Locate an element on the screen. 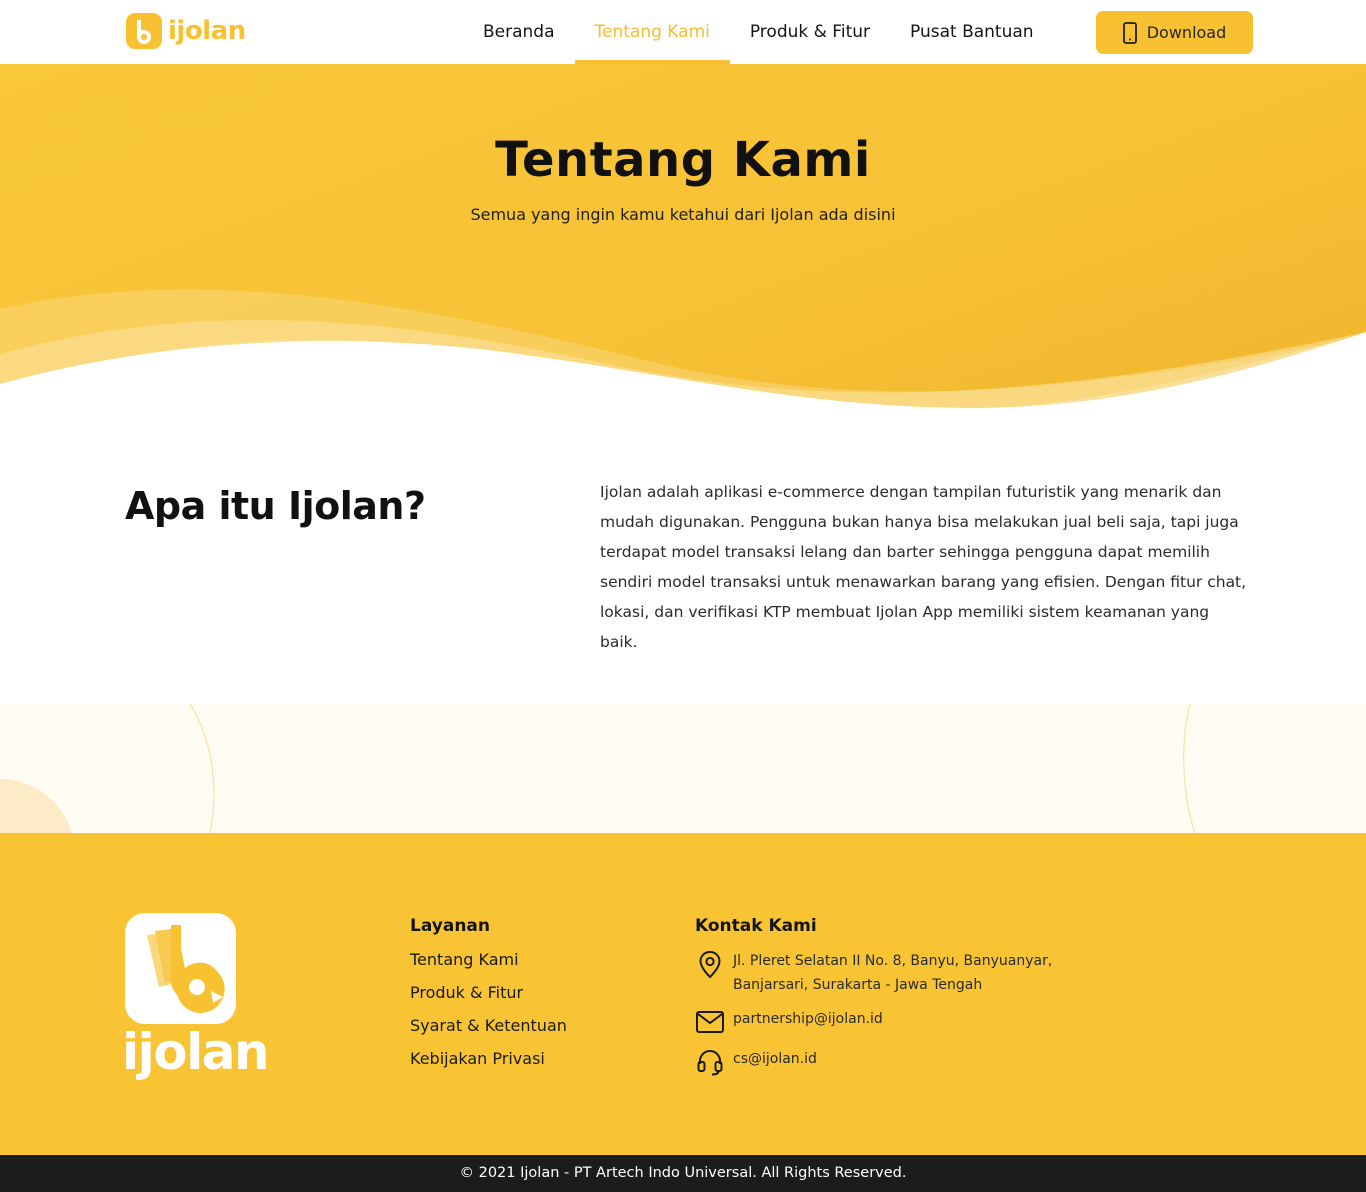  about-heading: Apa itu Ijolan? is located at coordinates (275, 506).